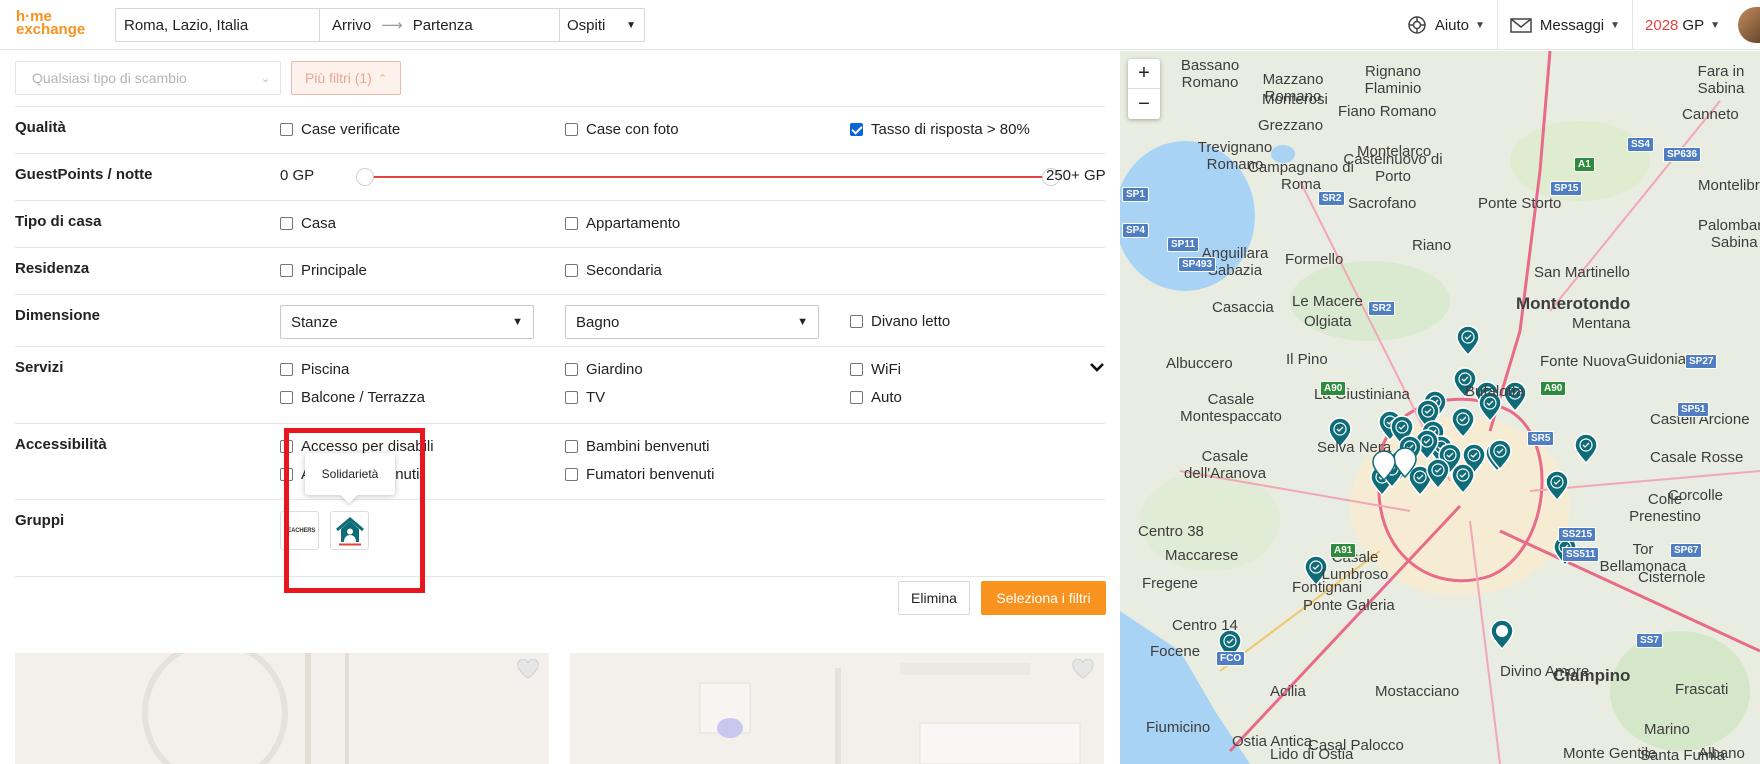 This screenshot has width=1760, height=764. Describe the element at coordinates (585, 397) in the screenshot. I see `checkbox-tv: TV` at that location.